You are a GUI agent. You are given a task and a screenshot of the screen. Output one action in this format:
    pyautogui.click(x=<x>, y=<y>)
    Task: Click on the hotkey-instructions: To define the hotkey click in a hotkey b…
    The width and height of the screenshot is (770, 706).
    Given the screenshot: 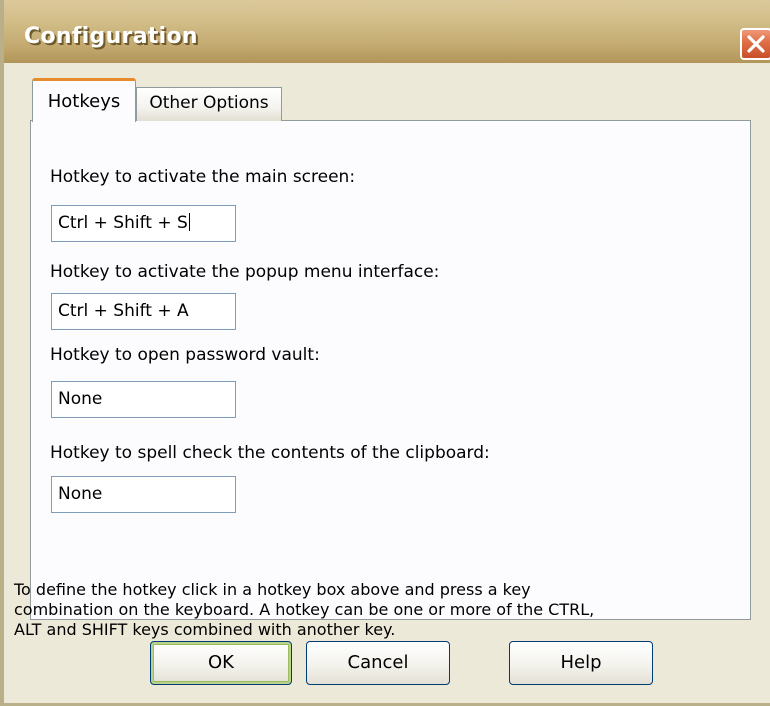 What is the action you would take?
    pyautogui.click(x=384, y=610)
    